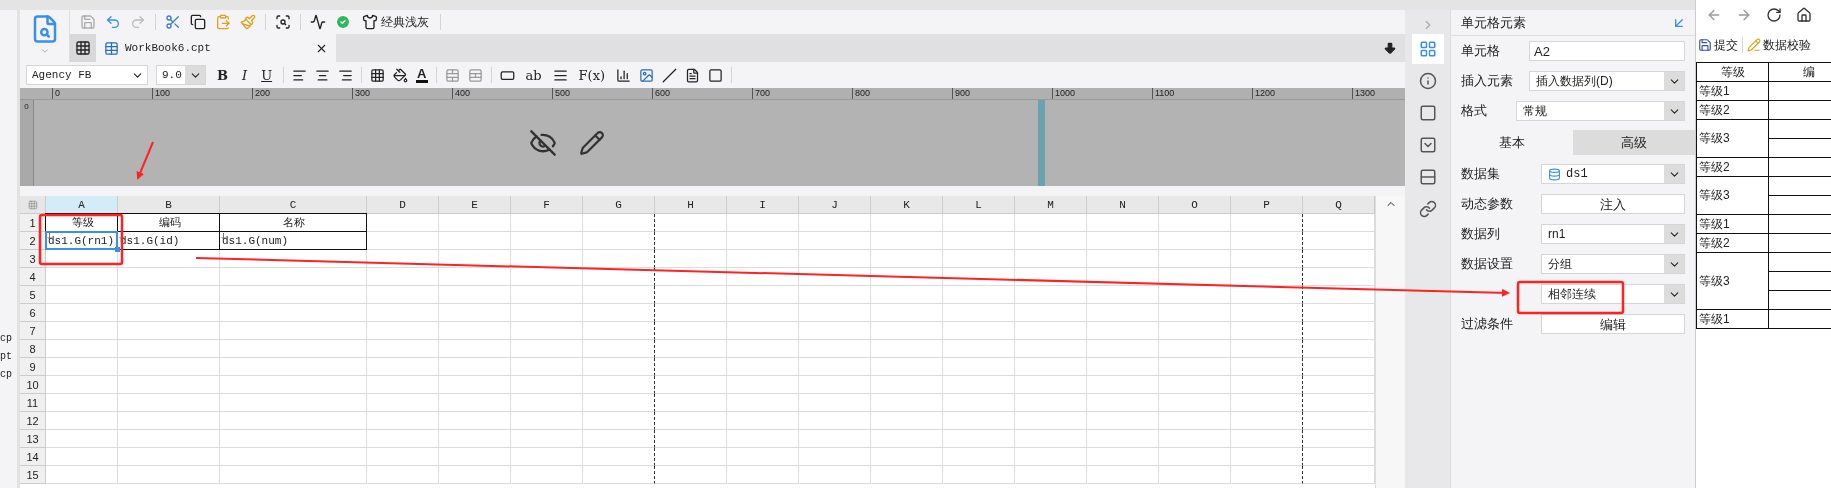 Image resolution: width=1831 pixels, height=488 pixels. I want to click on column-header: K, so click(907, 205).